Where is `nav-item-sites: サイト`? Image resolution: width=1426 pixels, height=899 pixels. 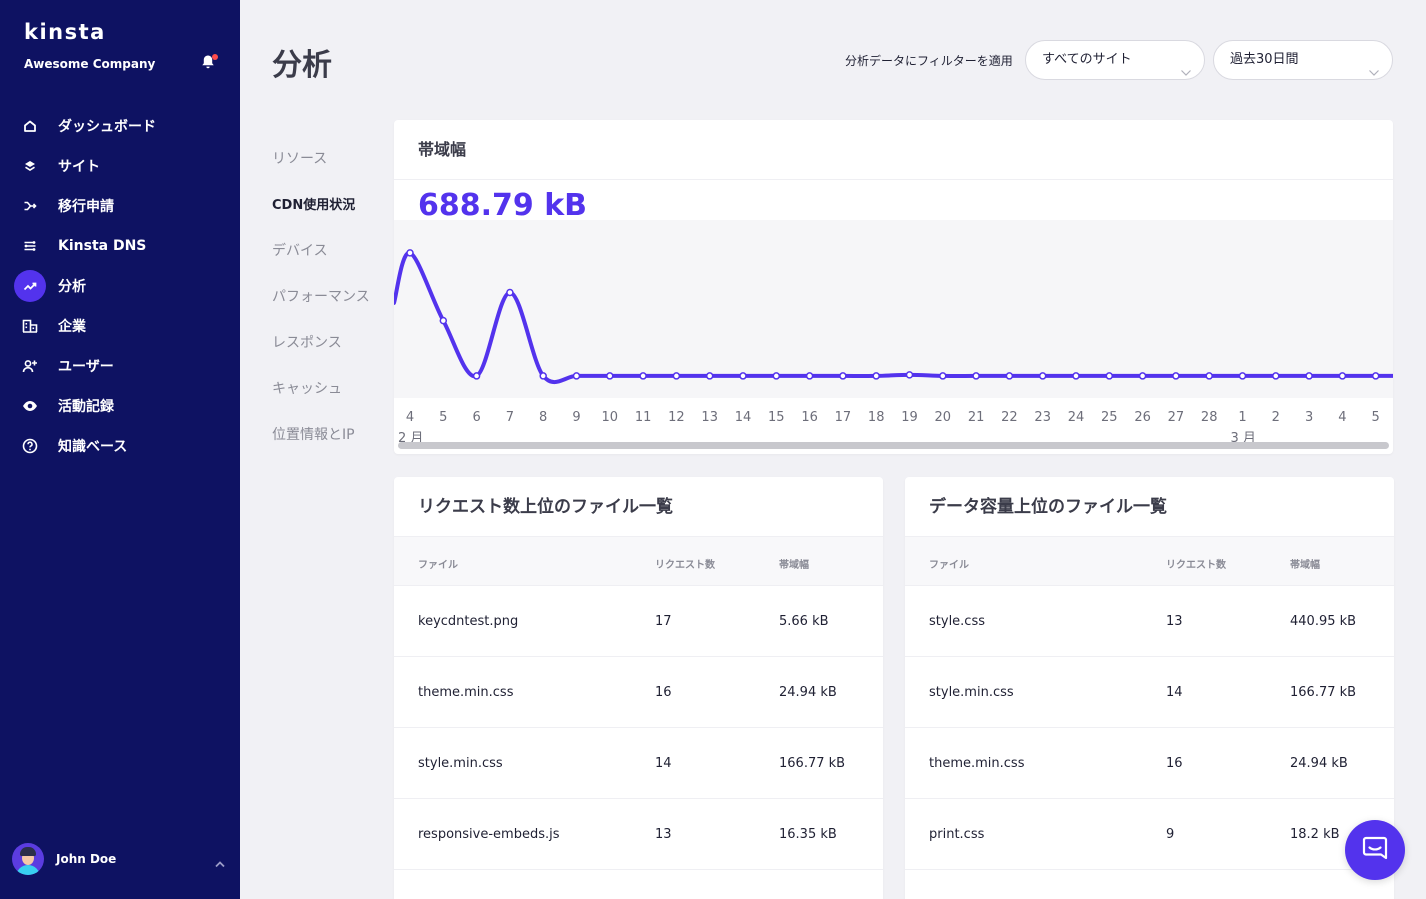 nav-item-sites: サイト is located at coordinates (120, 166).